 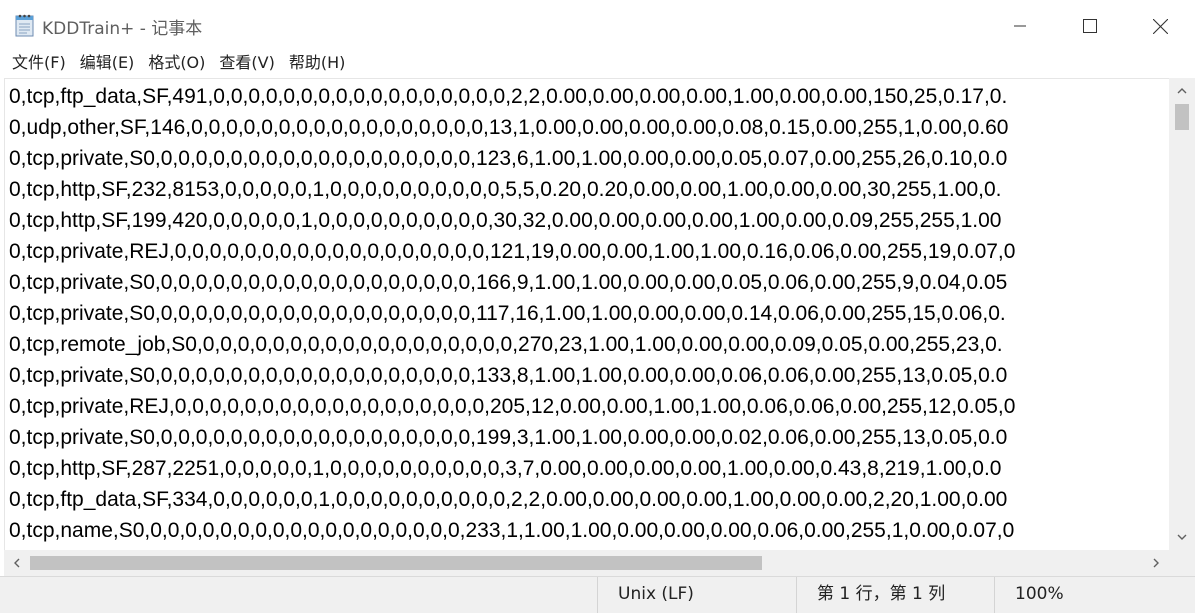 What do you see at coordinates (696, 595) in the screenshot?
I see `status-line-ending: Unix (LF)` at bounding box center [696, 595].